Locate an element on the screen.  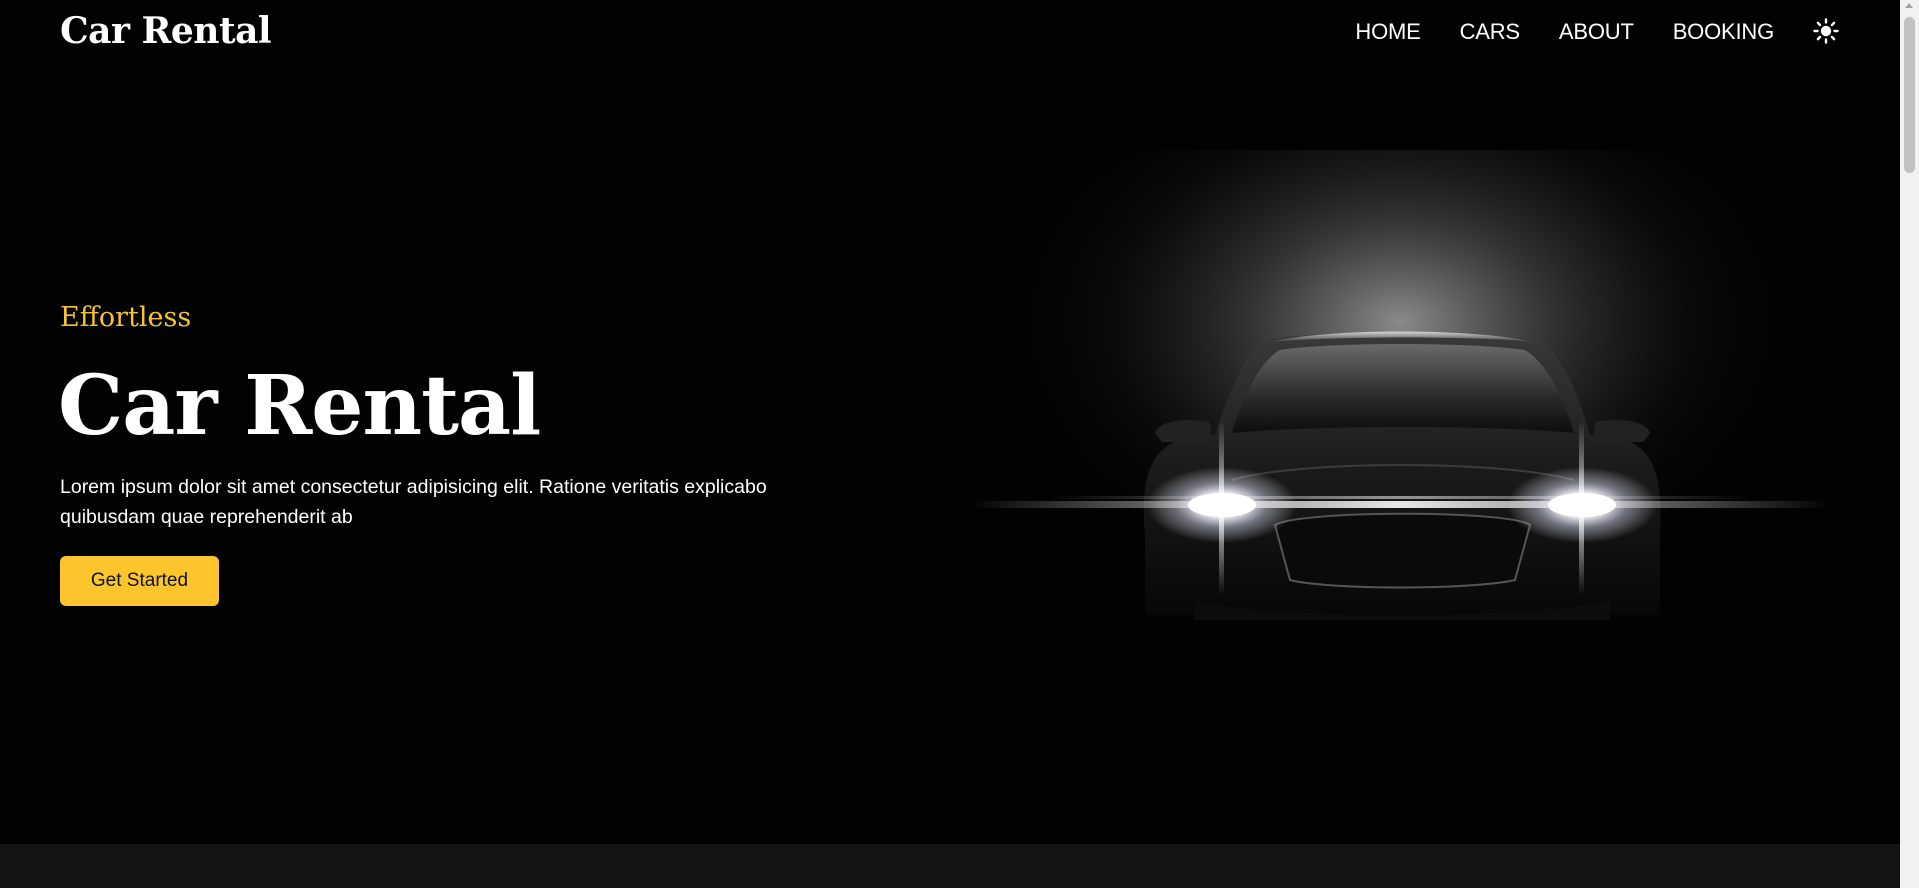
sun-icon is located at coordinates (1826, 31).